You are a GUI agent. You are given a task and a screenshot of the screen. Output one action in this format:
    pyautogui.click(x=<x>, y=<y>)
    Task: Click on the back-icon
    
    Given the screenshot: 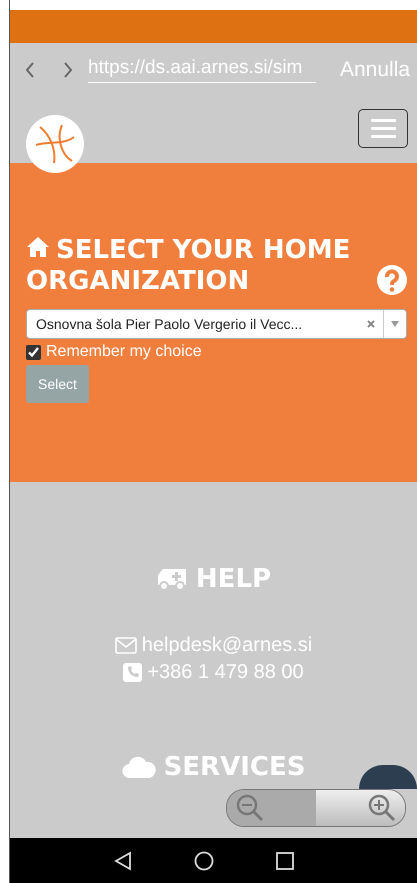 What is the action you would take?
    pyautogui.click(x=123, y=860)
    